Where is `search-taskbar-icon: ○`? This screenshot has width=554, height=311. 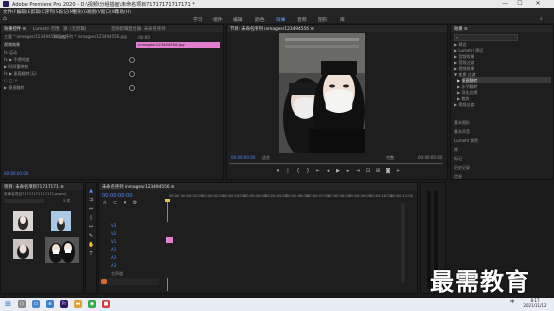
search-taskbar-icon: ○ is located at coordinates (22, 304).